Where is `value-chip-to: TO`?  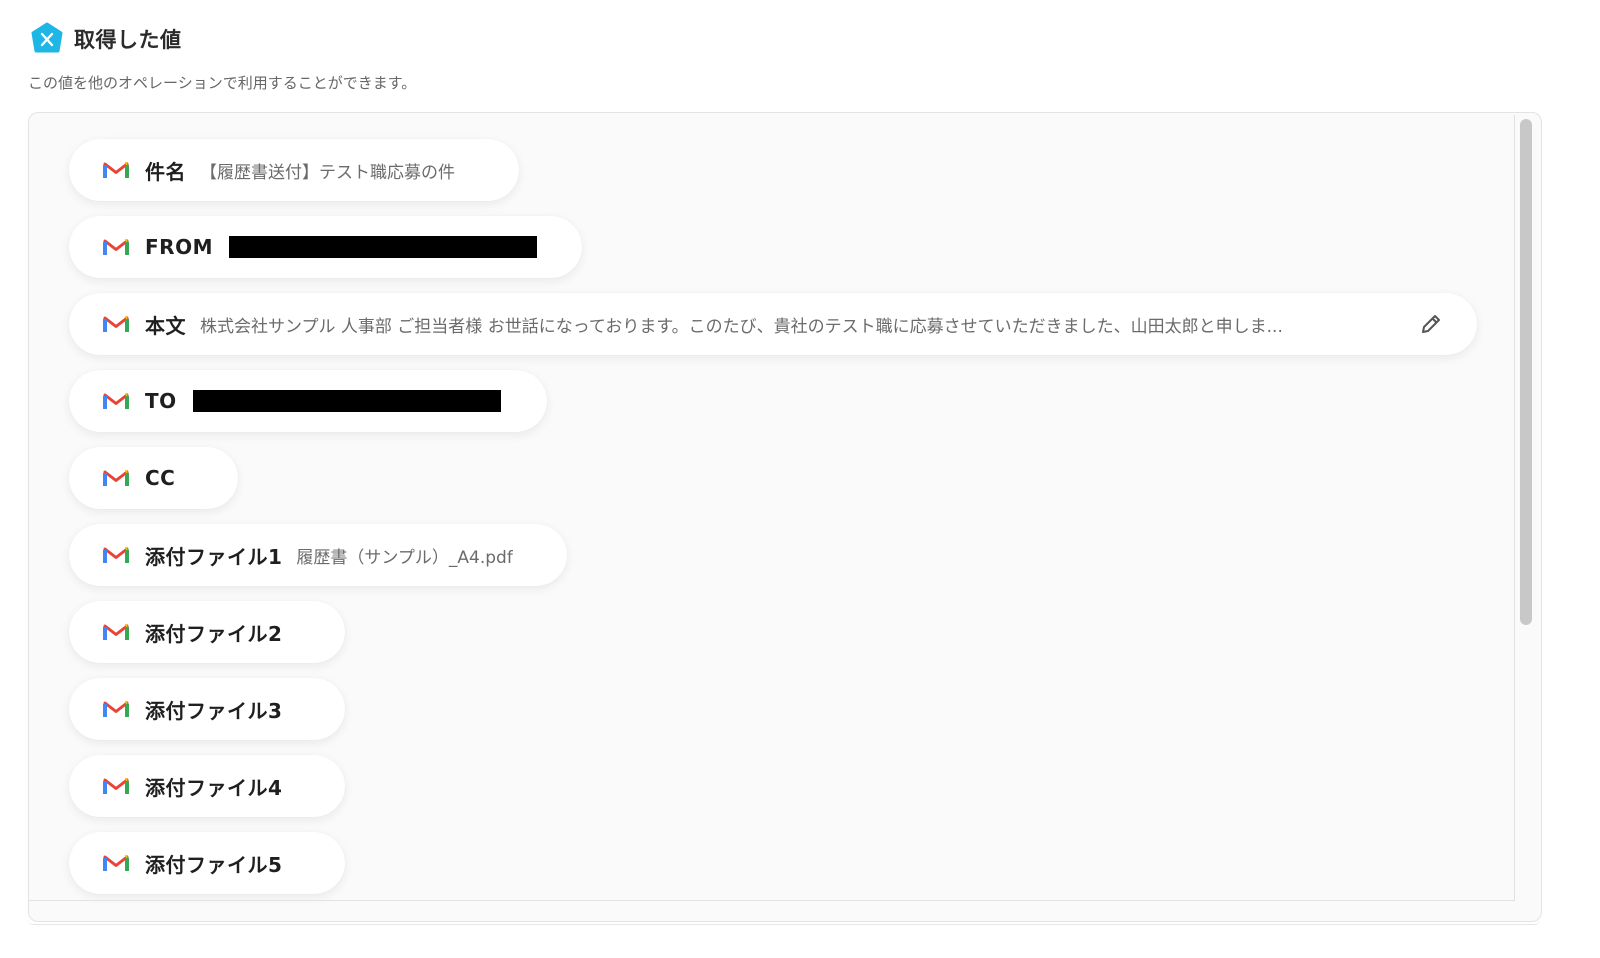 value-chip-to: TO is located at coordinates (308, 401).